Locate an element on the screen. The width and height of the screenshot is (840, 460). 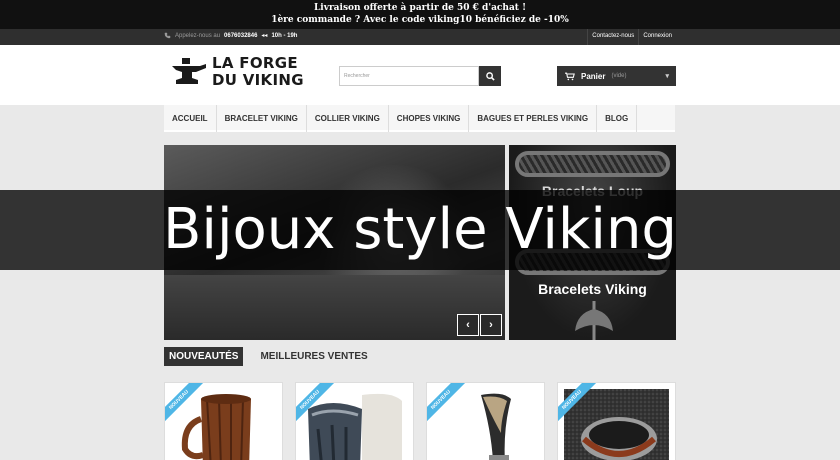
top-links: Contactez-nous Connexion is located at coordinates (631, 37).